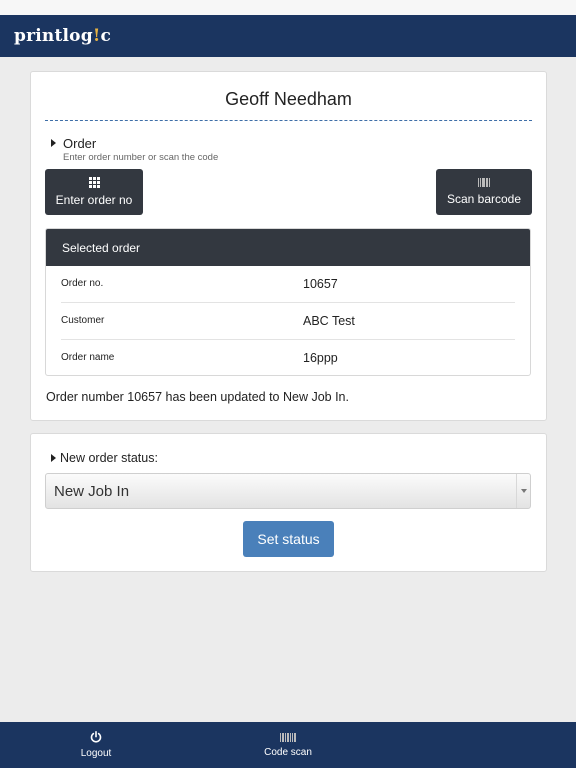 The height and width of the screenshot is (768, 576). I want to click on detail-key: Order name, so click(88, 357).